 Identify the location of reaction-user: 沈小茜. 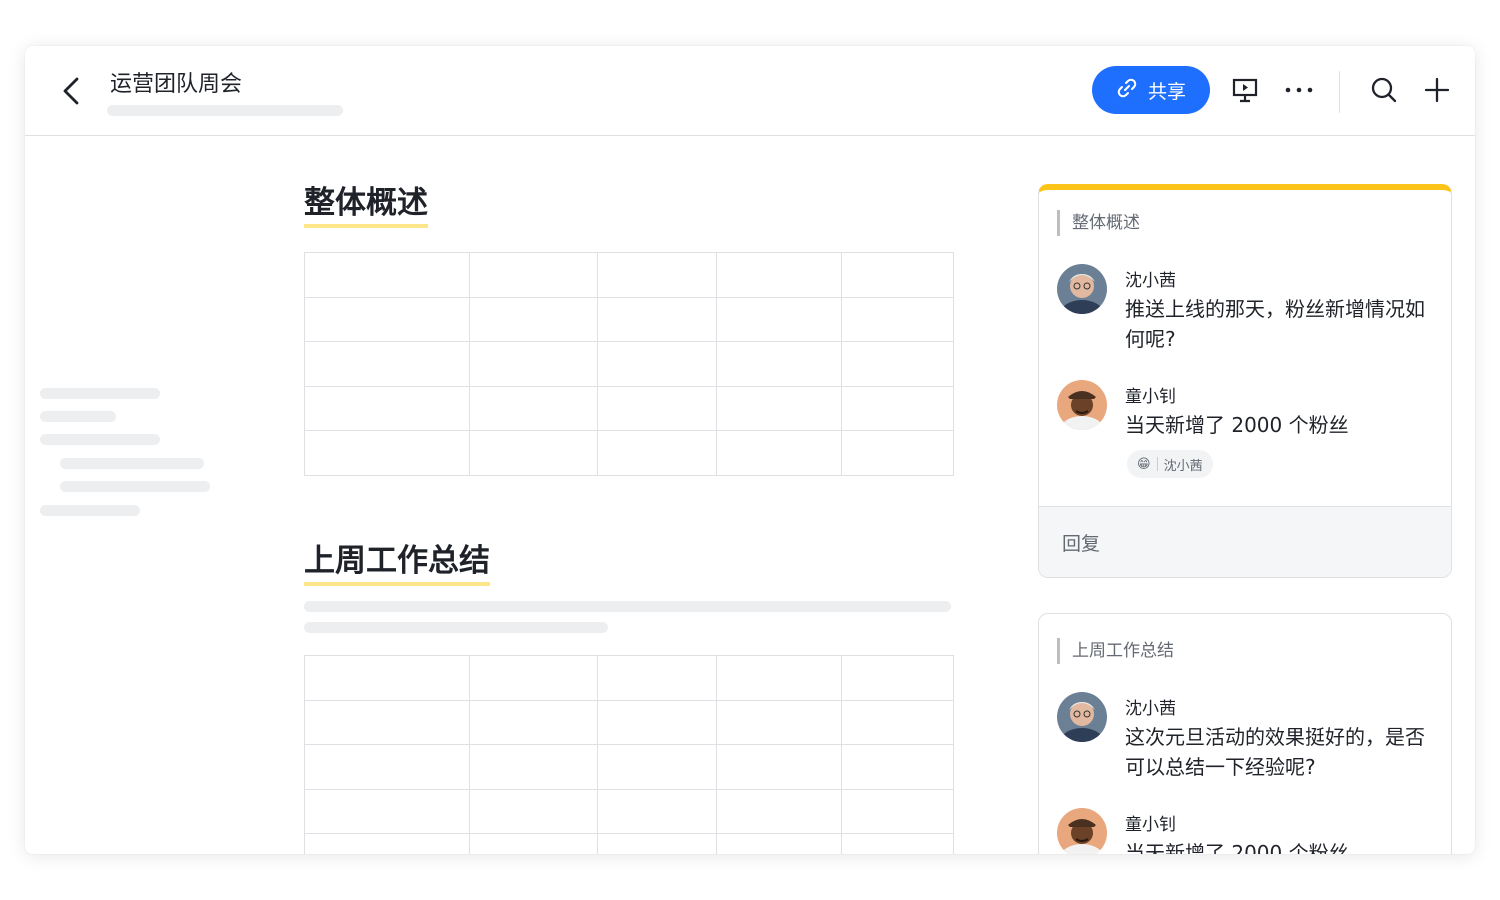
(1183, 466).